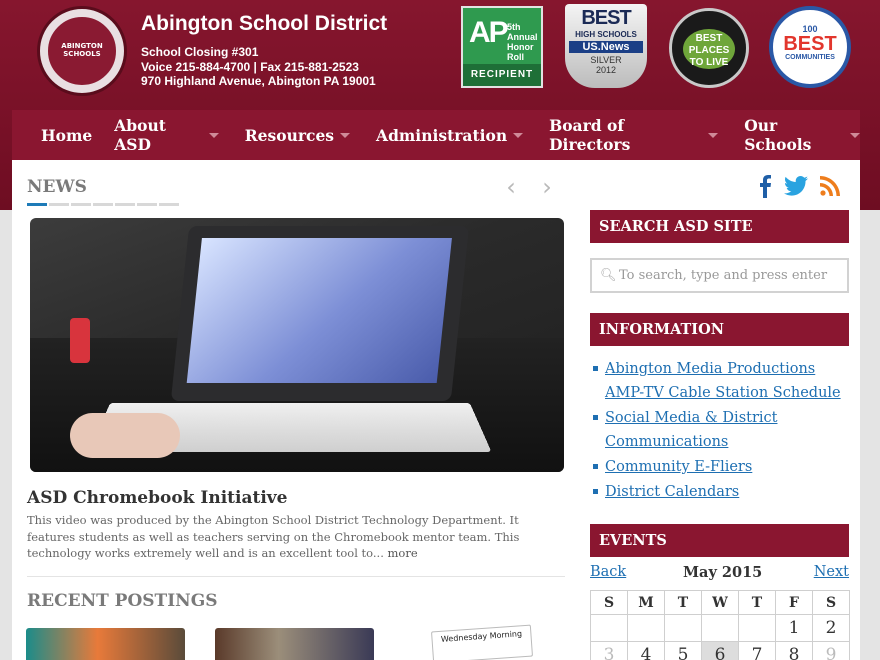  I want to click on weekday-header: W, so click(720, 602).